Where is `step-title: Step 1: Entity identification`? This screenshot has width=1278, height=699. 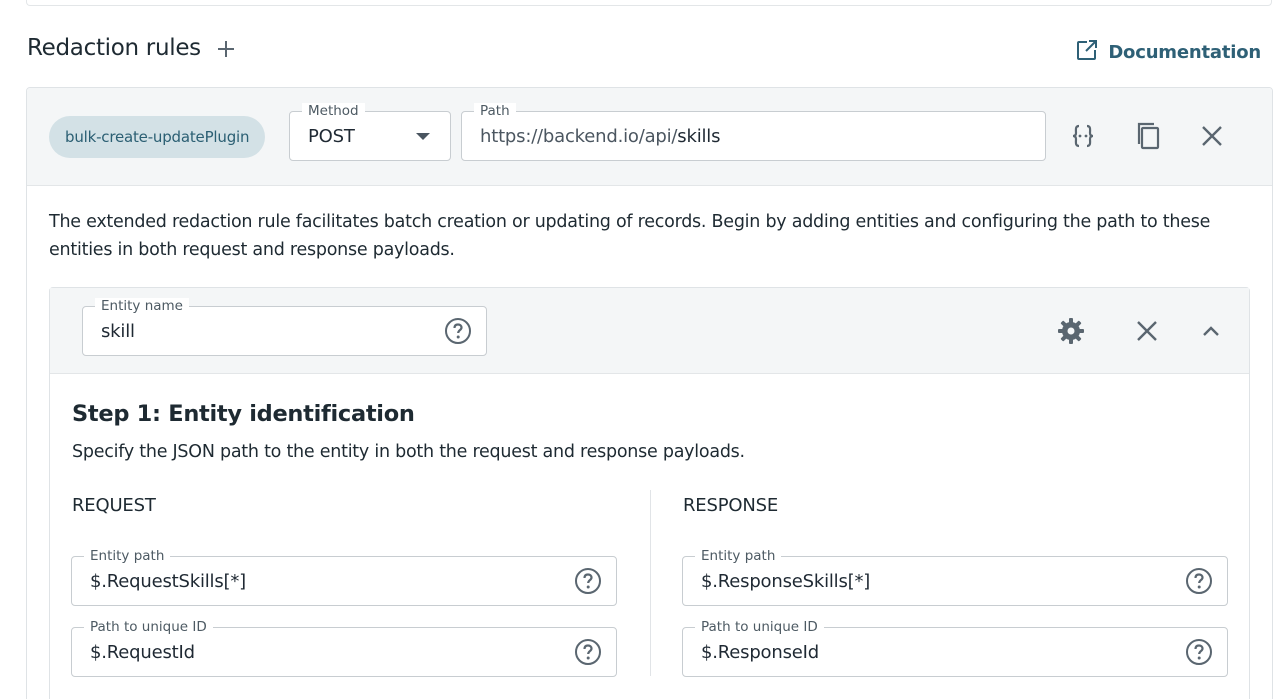
step-title: Step 1: Entity identification is located at coordinates (243, 414).